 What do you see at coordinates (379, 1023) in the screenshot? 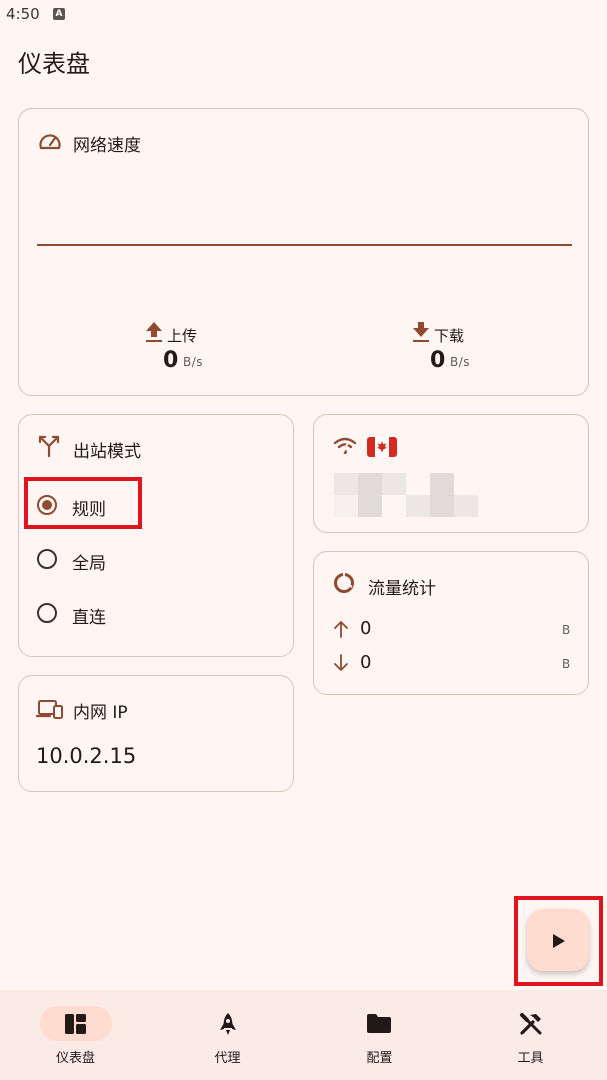
I see `folder-icon` at bounding box center [379, 1023].